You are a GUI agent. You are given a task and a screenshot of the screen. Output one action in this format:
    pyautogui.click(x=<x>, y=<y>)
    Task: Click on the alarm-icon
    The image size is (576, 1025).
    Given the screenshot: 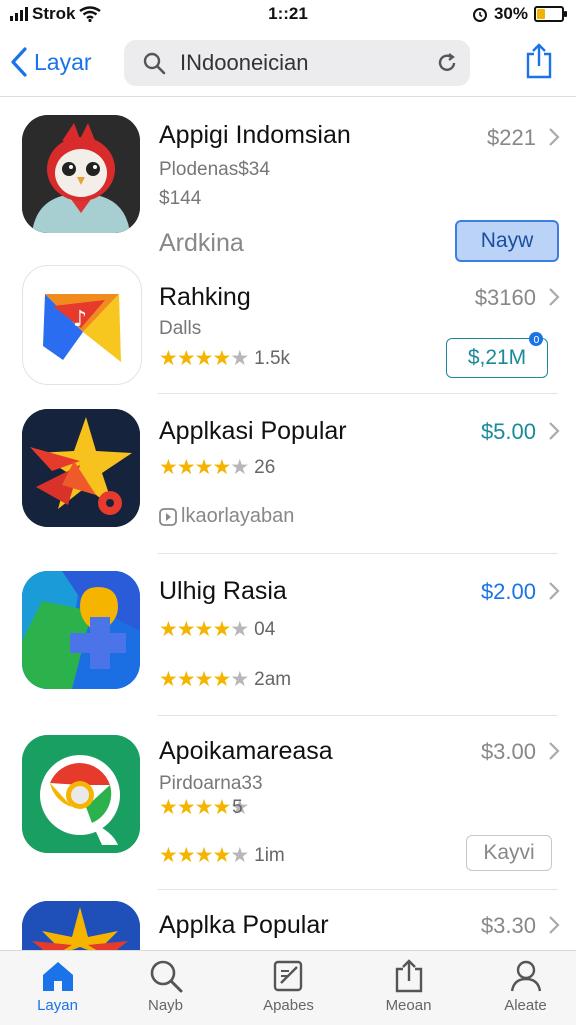 What is the action you would take?
    pyautogui.click(x=479, y=15)
    